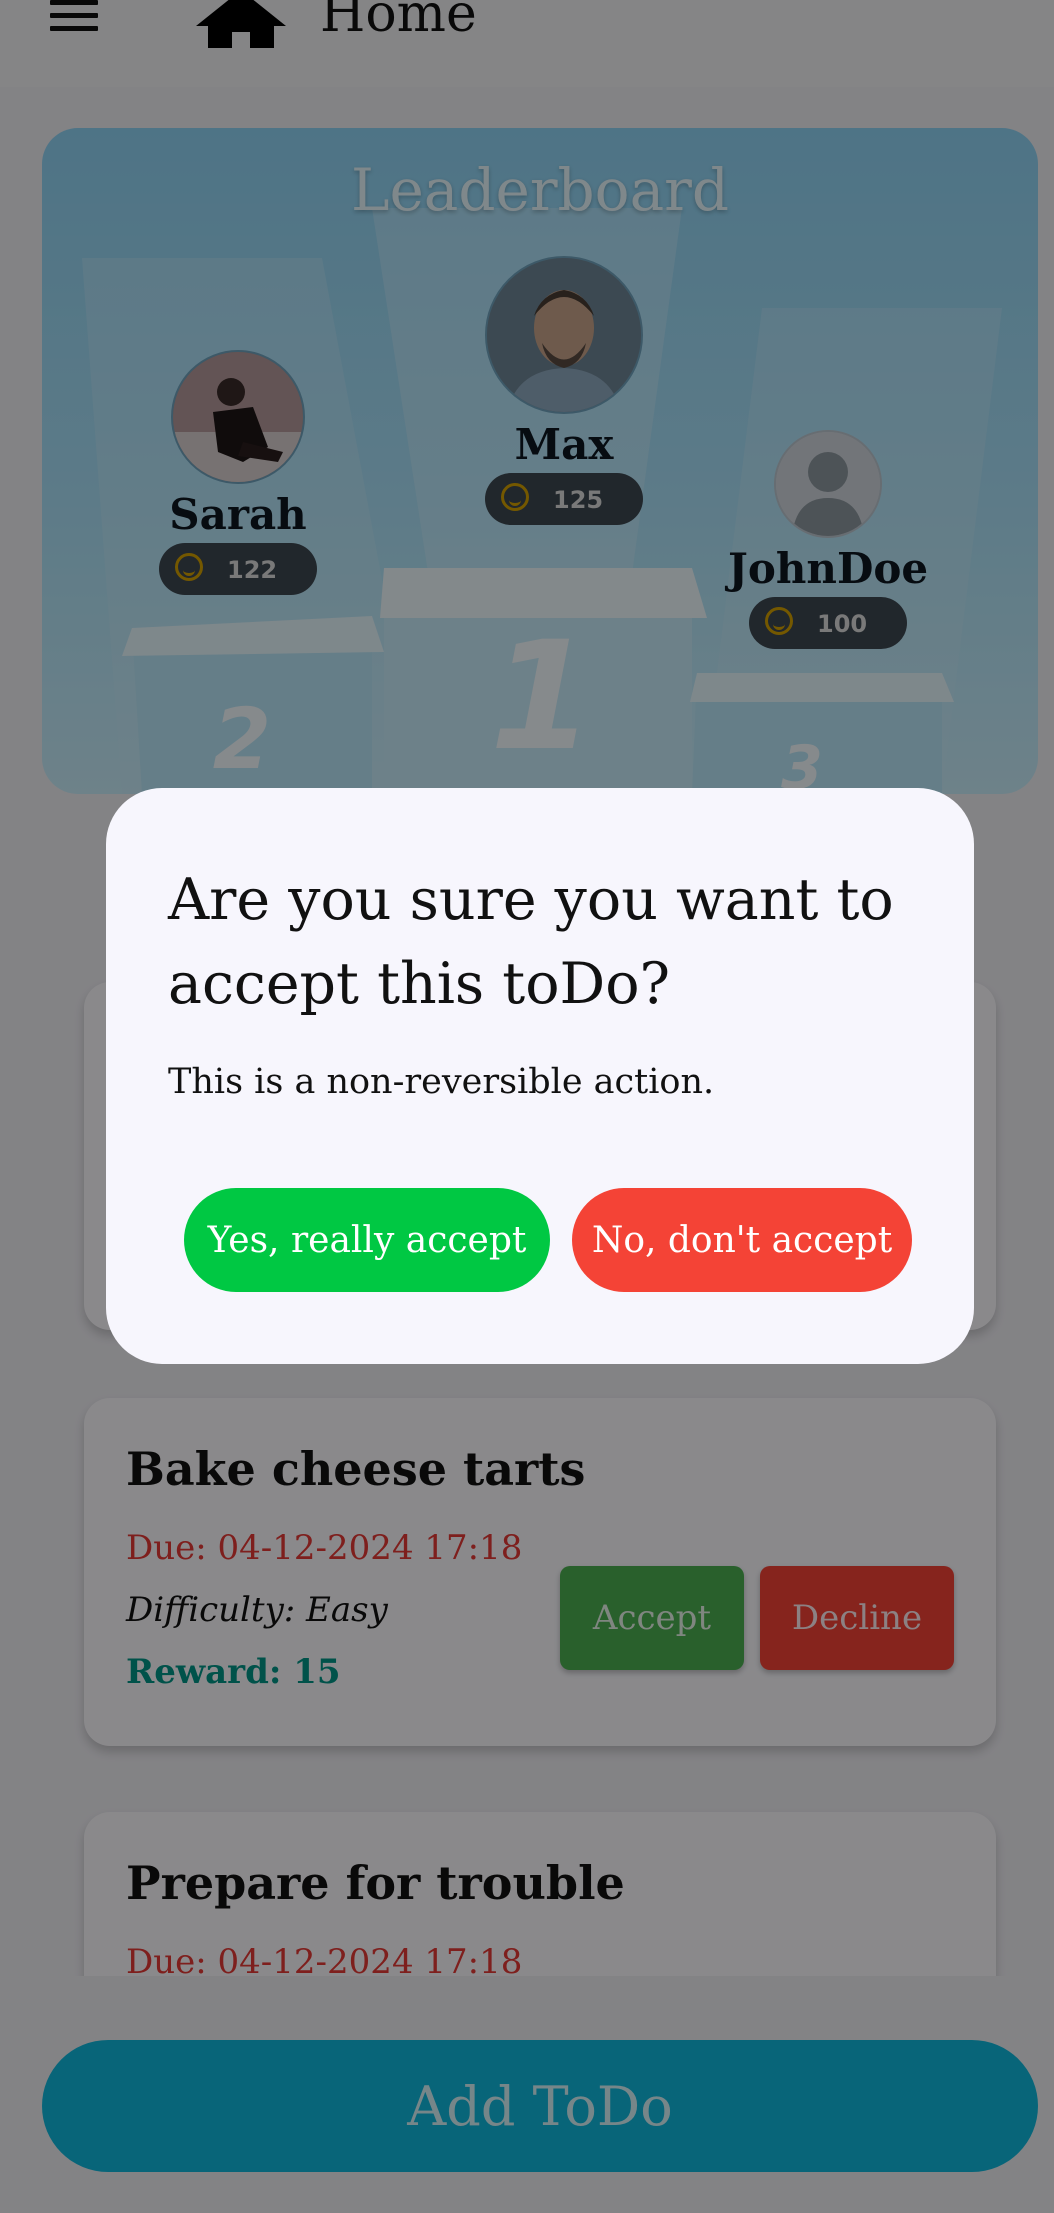 The height and width of the screenshot is (2213, 1054). What do you see at coordinates (367, 1240) in the screenshot?
I see `confirm-accept-button: Yes, really accept` at bounding box center [367, 1240].